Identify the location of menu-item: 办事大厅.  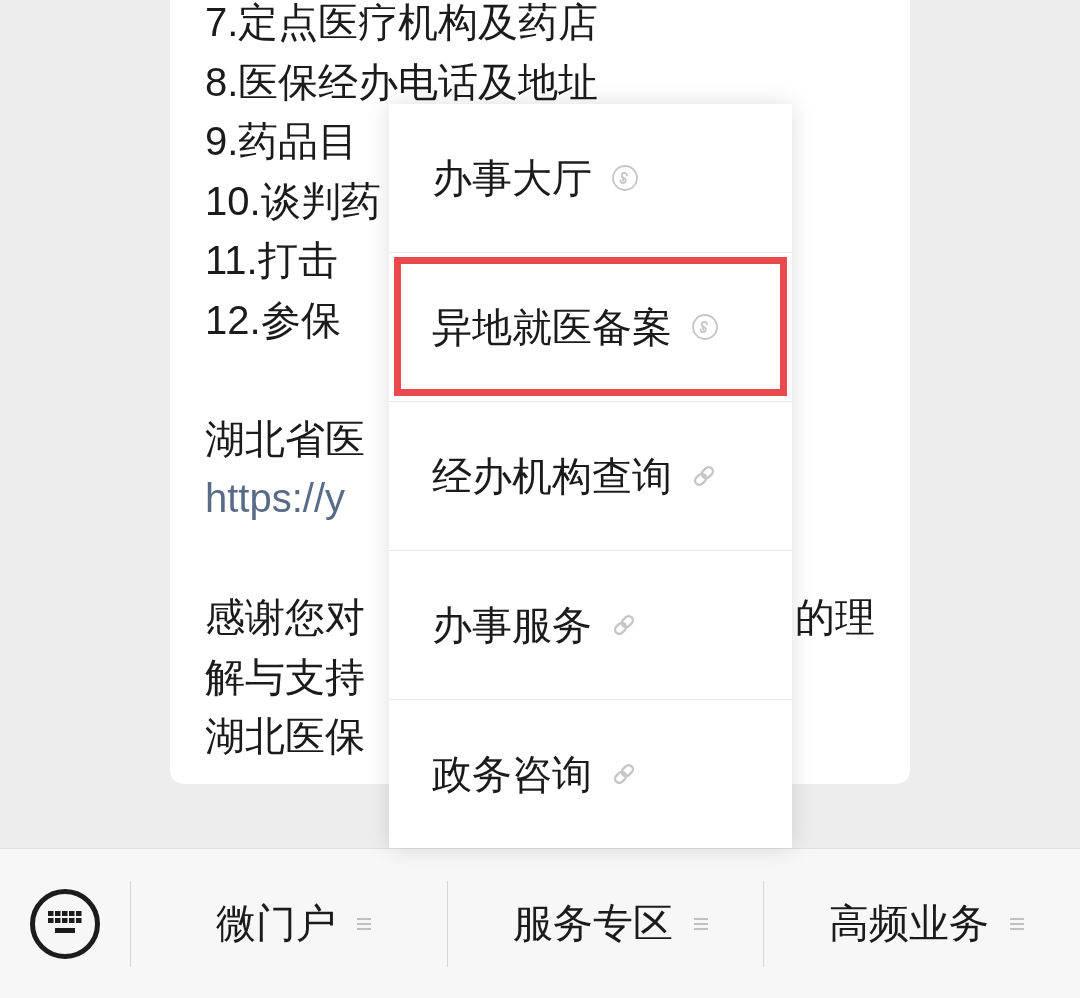
(590, 178).